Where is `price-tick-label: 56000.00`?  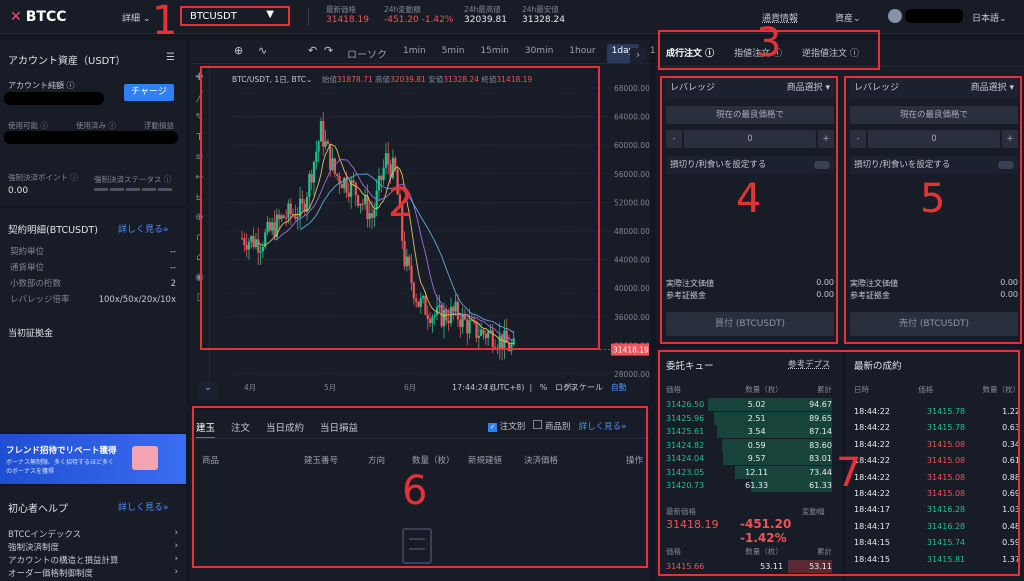 price-tick-label: 56000.00 is located at coordinates (632, 174).